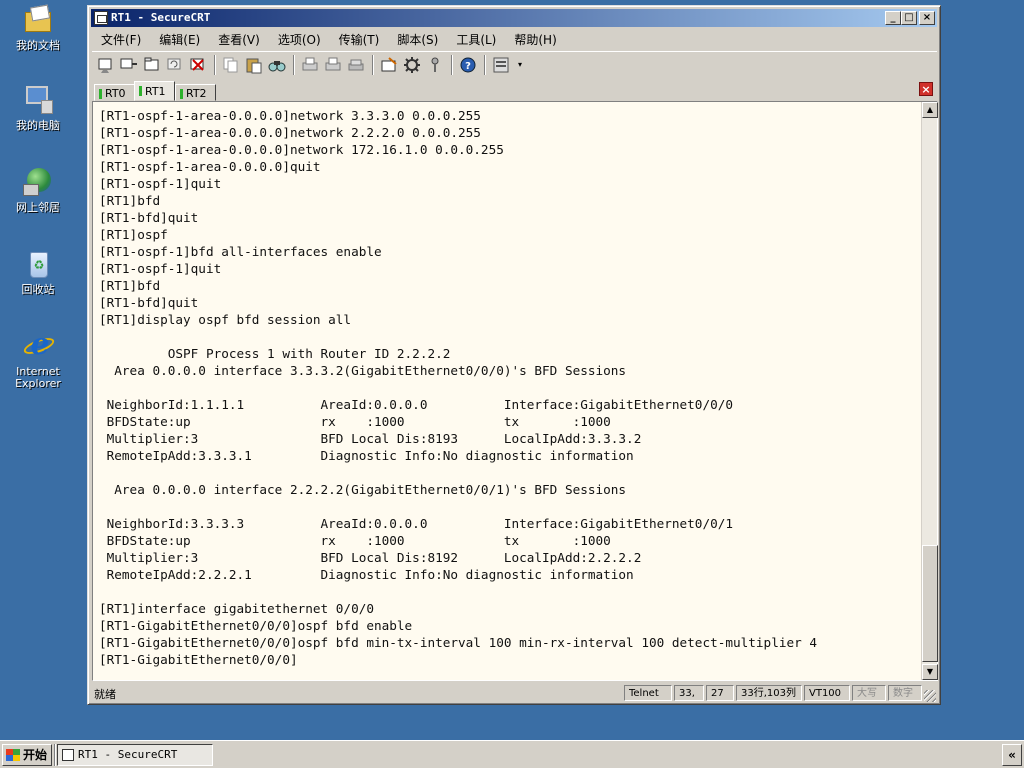 This screenshot has width=1024, height=768. What do you see at coordinates (38, 207) in the screenshot?
I see `desktop-icon-label: 网上邻居` at bounding box center [38, 207].